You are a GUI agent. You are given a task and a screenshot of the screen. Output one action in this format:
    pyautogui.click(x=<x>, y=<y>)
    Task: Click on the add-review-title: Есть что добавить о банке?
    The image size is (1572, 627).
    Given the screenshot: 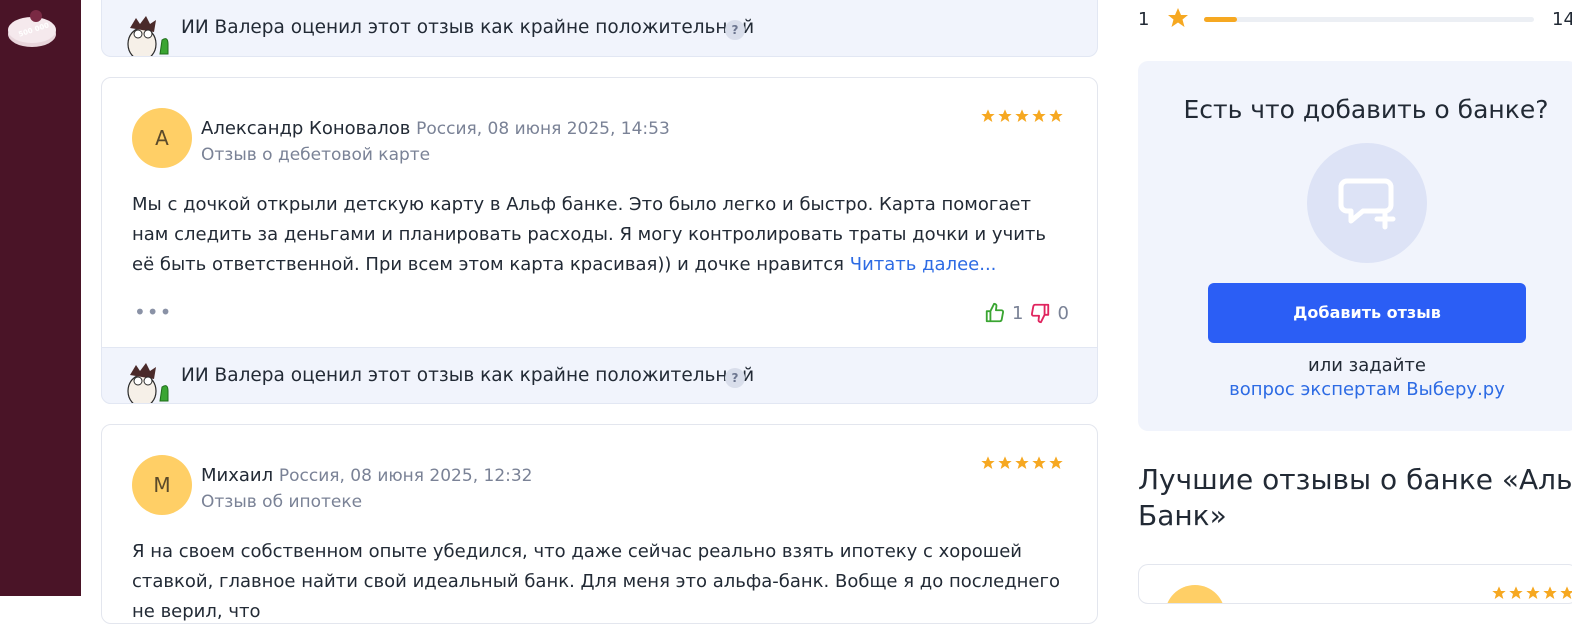 What is the action you would take?
    pyautogui.click(x=1366, y=109)
    